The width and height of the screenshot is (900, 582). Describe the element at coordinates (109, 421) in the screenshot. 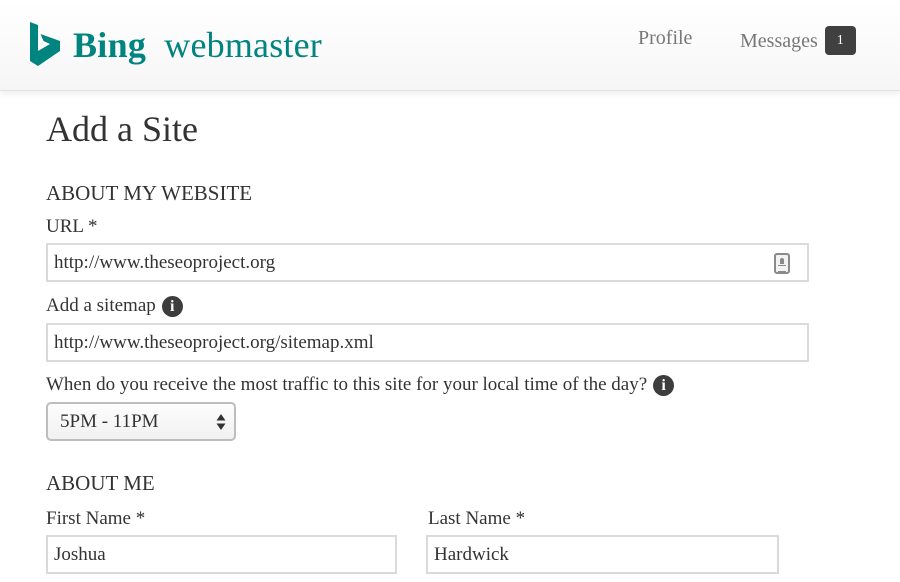

I see `traffic-time-selected-value: 5PM - 11PM` at that location.